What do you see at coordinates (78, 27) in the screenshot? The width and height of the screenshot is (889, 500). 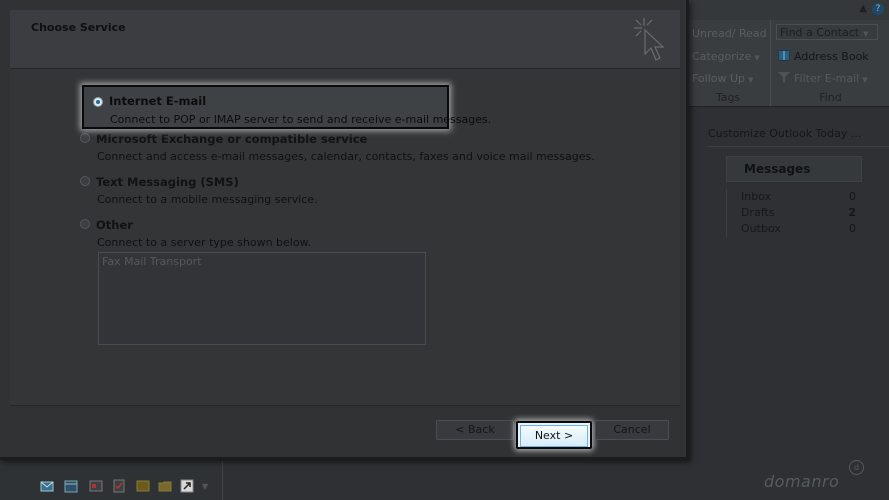 I see `dialog-title: Choose Service` at bounding box center [78, 27].